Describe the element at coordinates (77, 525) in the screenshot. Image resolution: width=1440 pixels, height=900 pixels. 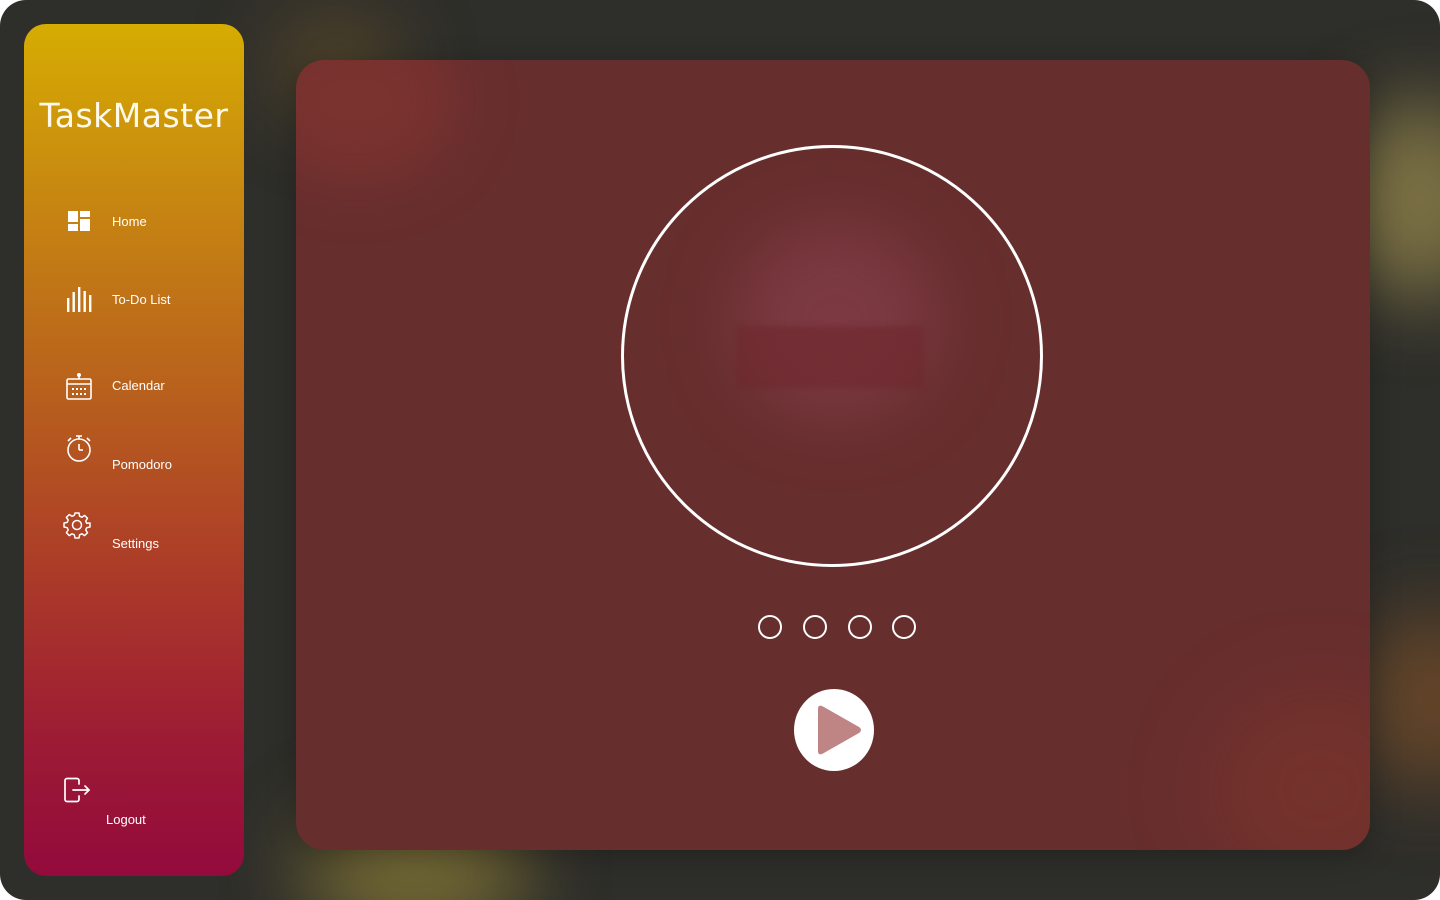
I see `gear-icon` at that location.